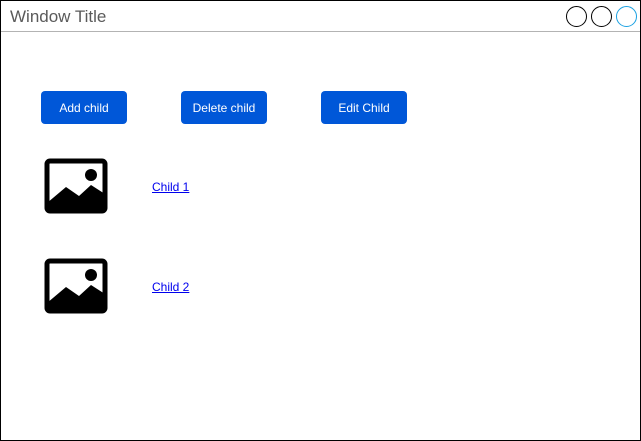 The image size is (641, 441). Describe the element at coordinates (320, 16) in the screenshot. I see `title-bar: Window Title` at that location.